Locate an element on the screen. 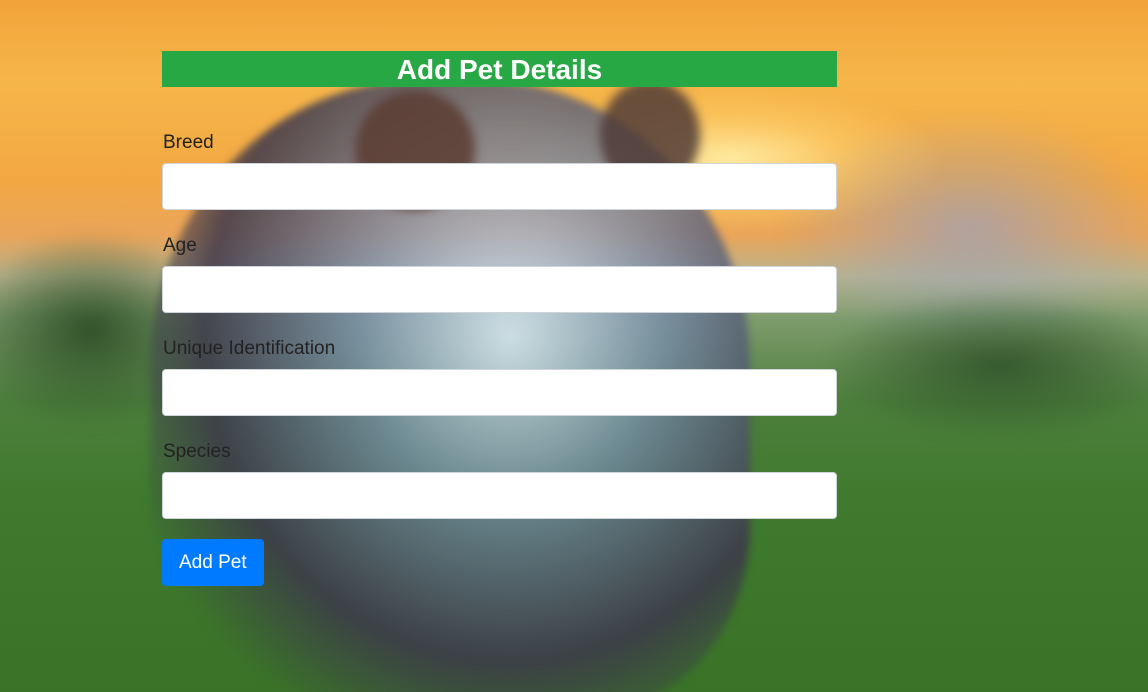 This screenshot has height=692, width=1148. age-input is located at coordinates (499, 289).